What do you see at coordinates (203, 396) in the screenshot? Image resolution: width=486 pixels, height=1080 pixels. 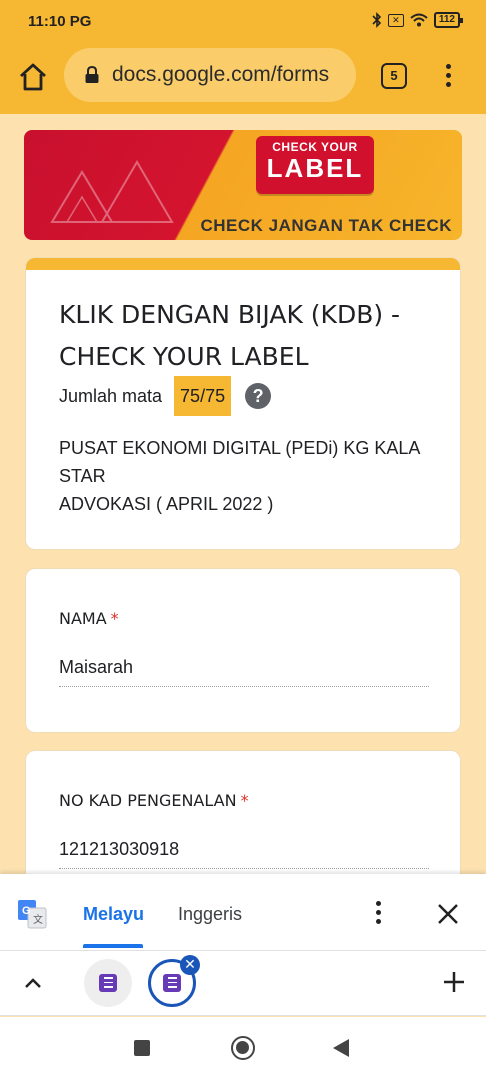 I see `score-value: 75/75` at bounding box center [203, 396].